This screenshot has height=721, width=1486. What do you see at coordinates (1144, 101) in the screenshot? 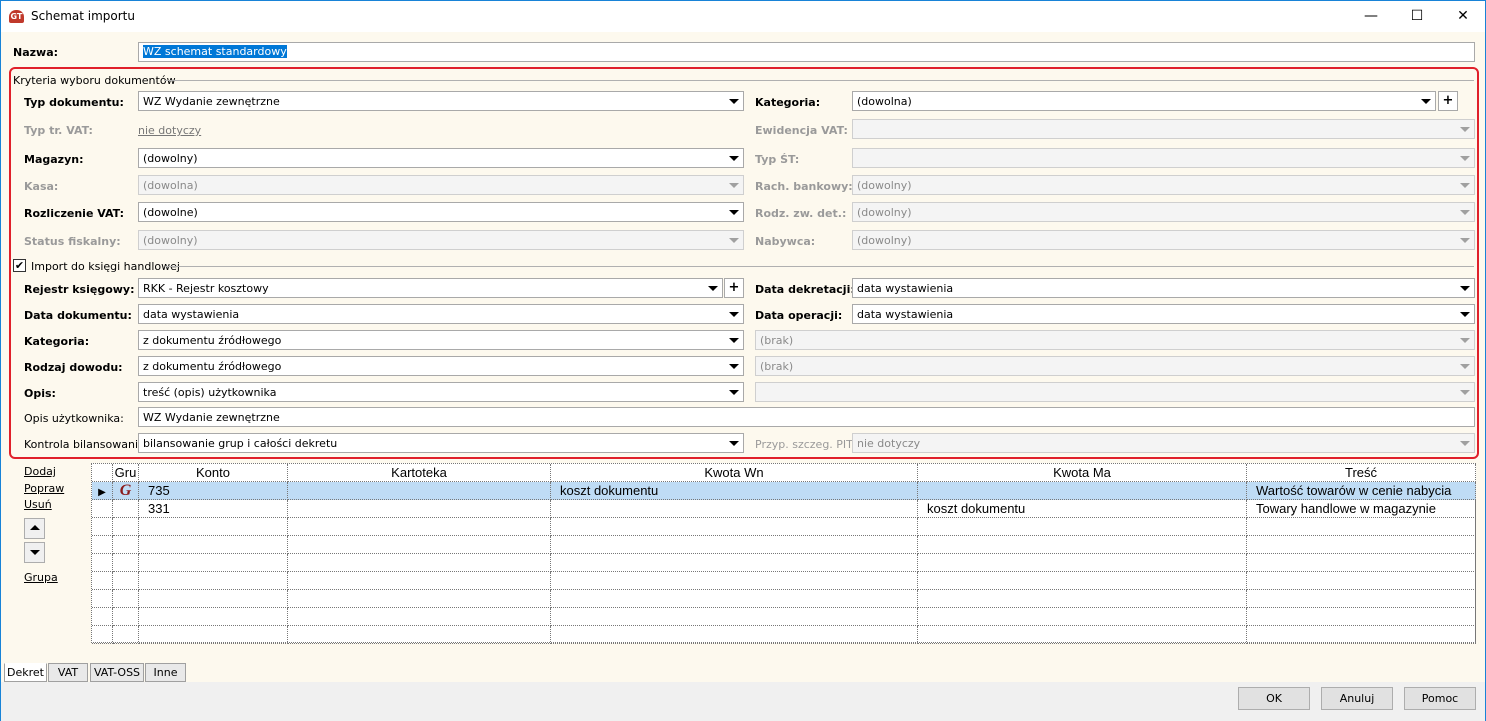
I see `kategoria-dropdown: (dowolna)` at bounding box center [1144, 101].